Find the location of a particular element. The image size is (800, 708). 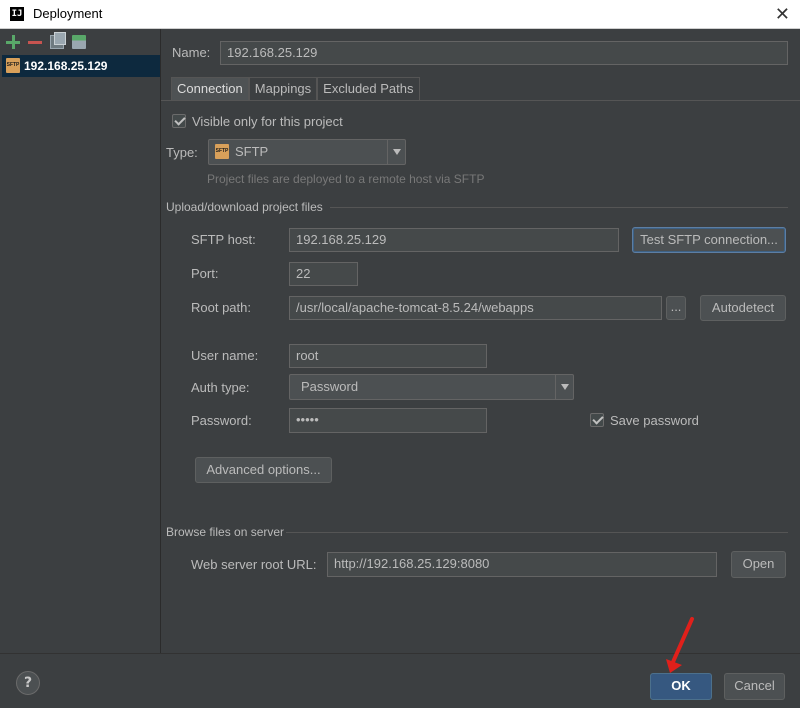

auth-type-combo: Password is located at coordinates (431, 387).